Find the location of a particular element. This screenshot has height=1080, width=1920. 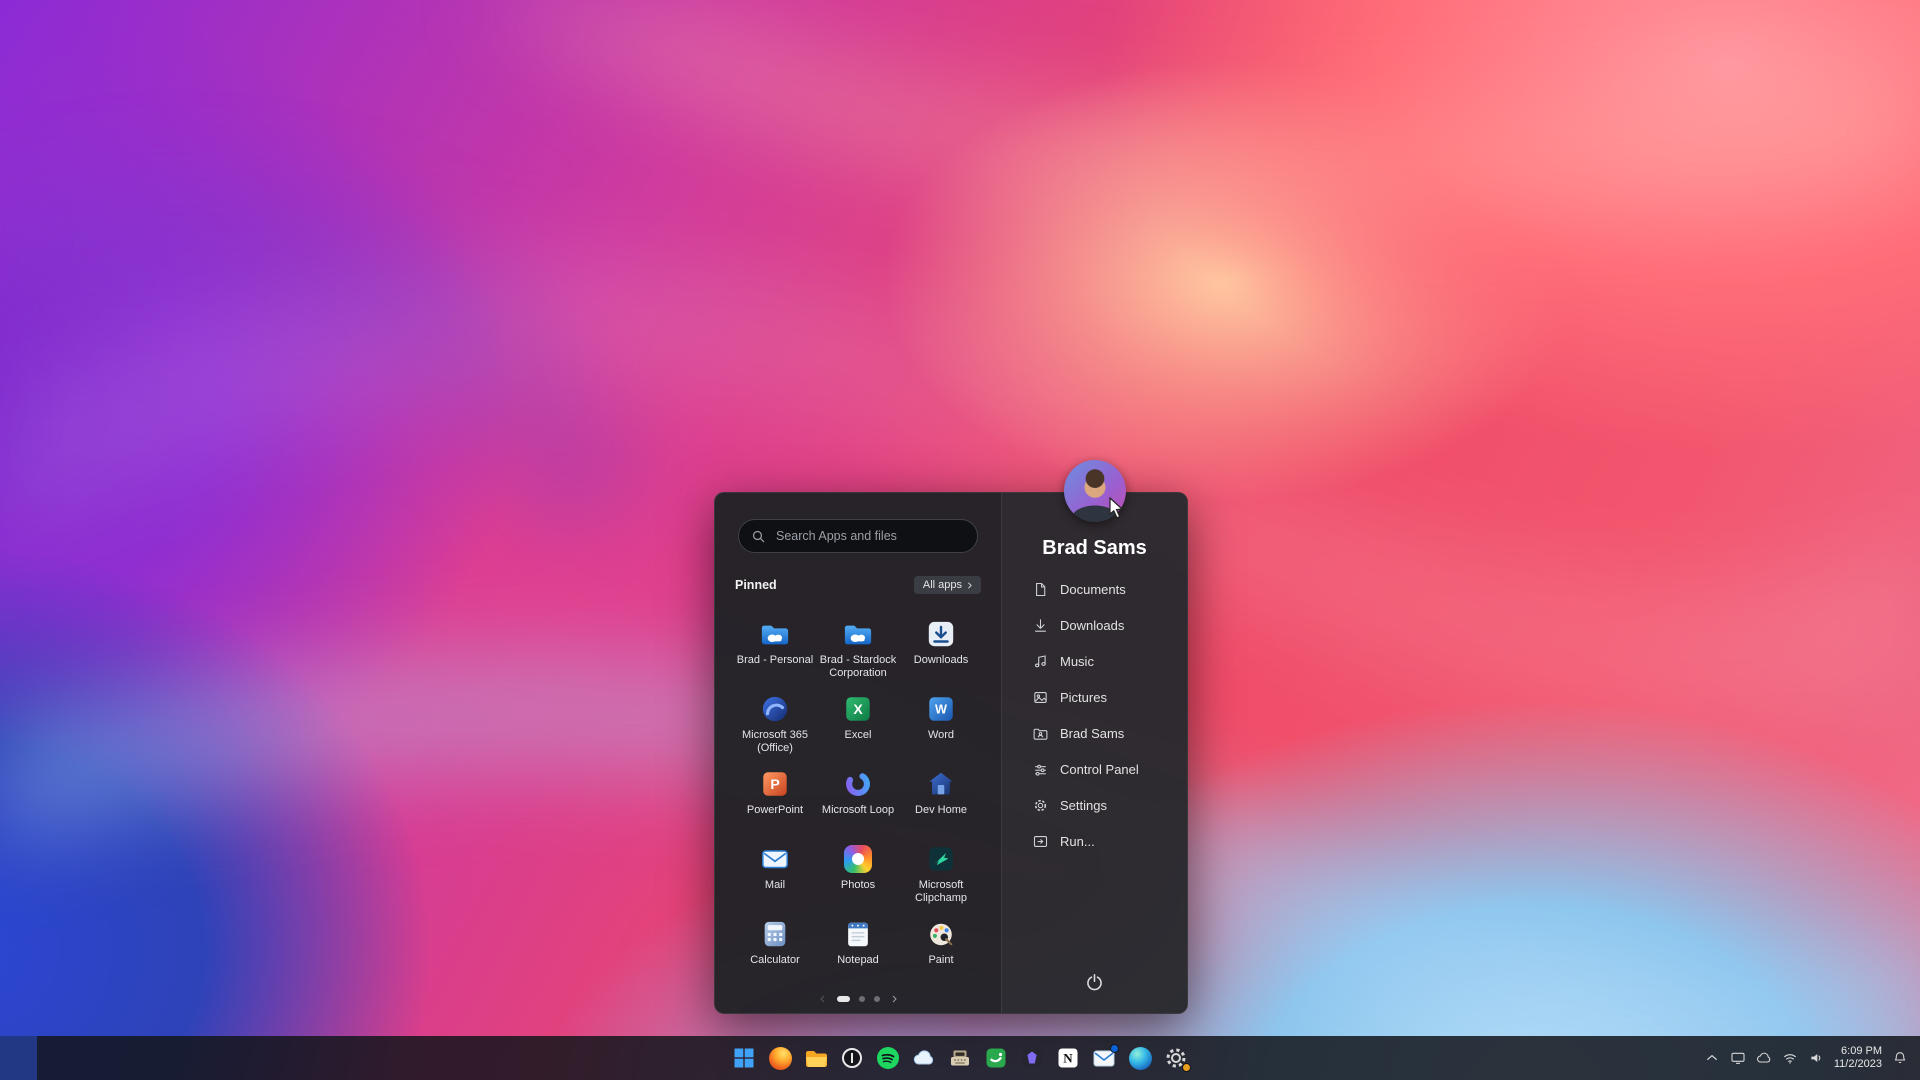

pinned-app-microsoft-loop: Microsoft Loop is located at coordinates (858, 802).